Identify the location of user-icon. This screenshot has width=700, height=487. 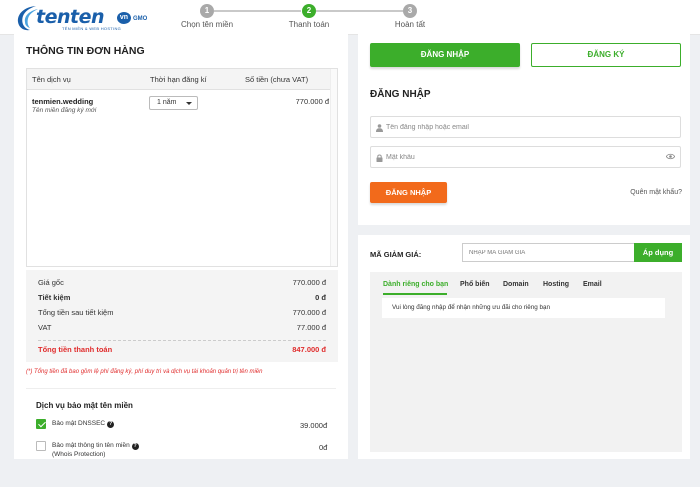
(379, 128).